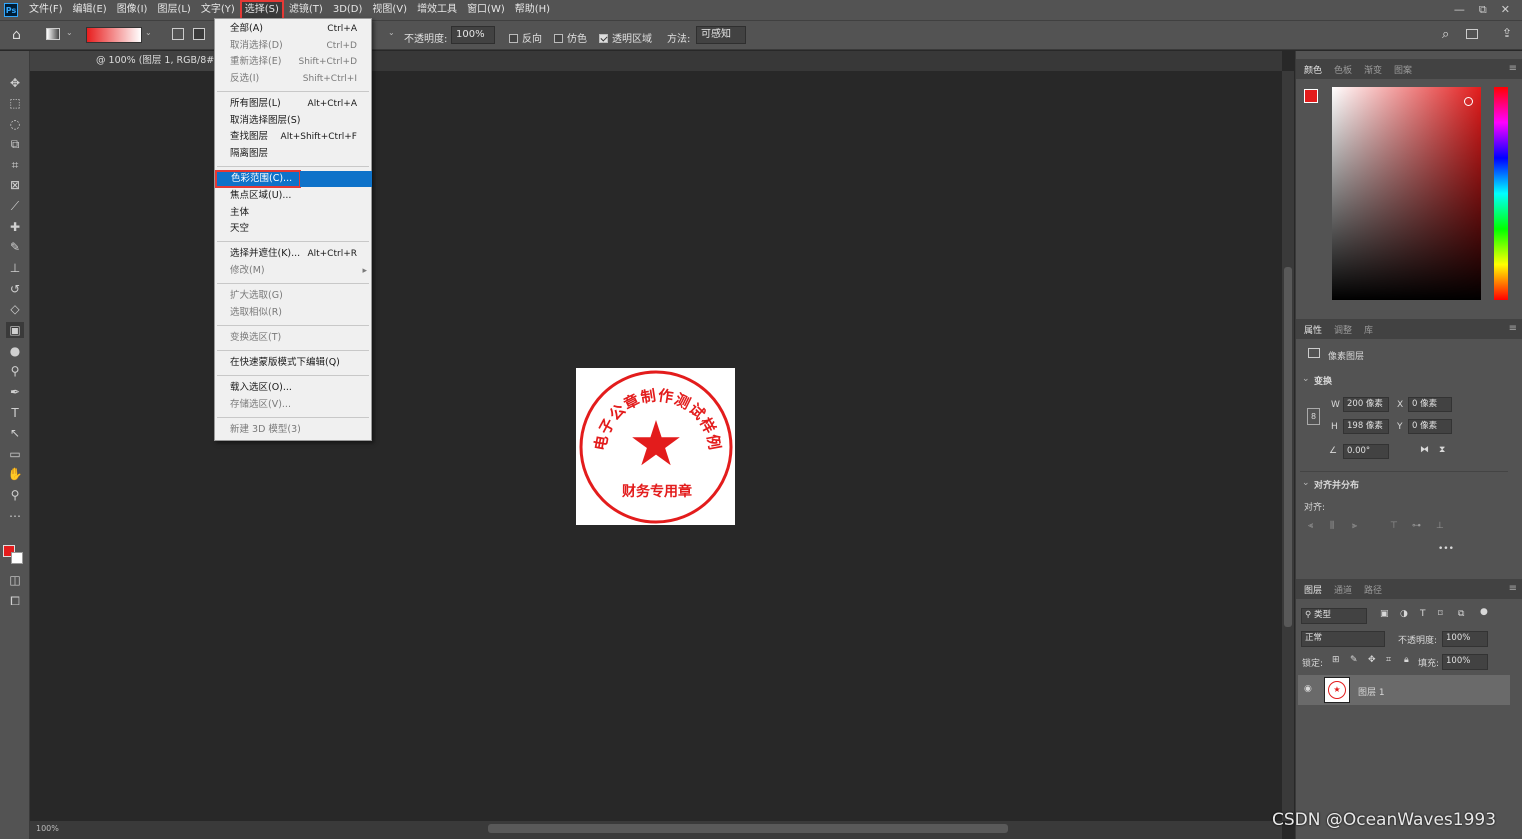 The width and height of the screenshot is (1522, 839). I want to click on menu-item: 取消选择(D) Ctrl+D, so click(293, 46).